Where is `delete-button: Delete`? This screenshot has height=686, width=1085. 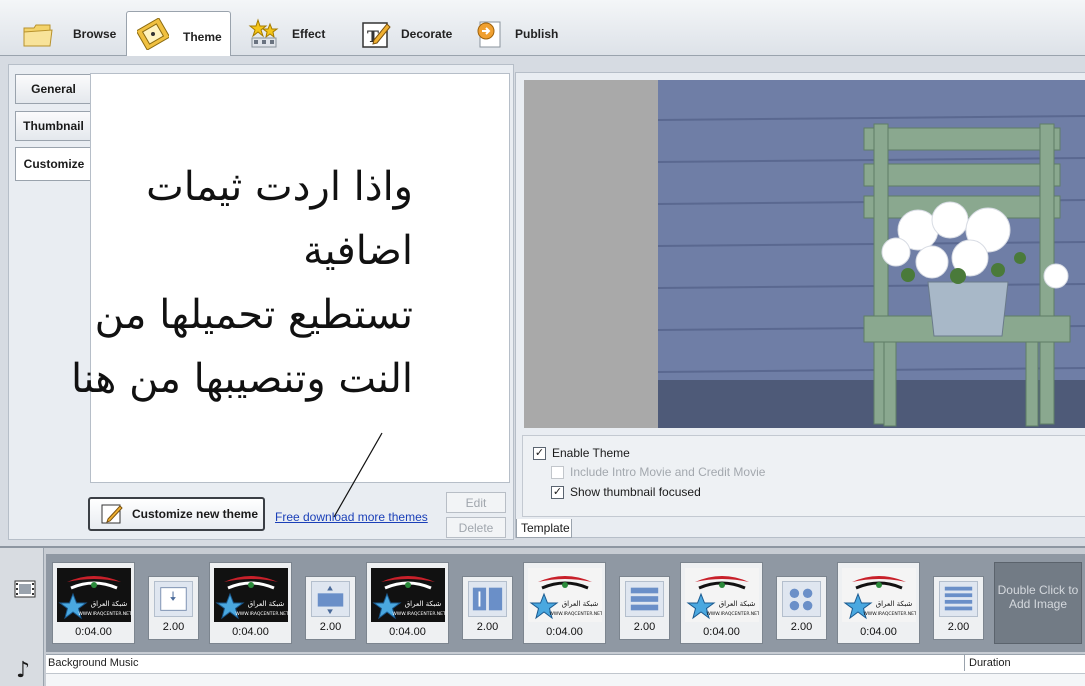
delete-button: Delete is located at coordinates (476, 527).